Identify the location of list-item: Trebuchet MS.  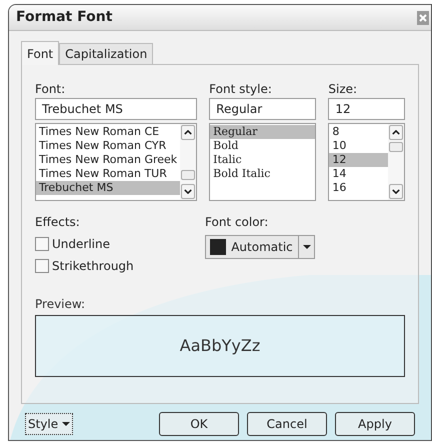
(108, 188).